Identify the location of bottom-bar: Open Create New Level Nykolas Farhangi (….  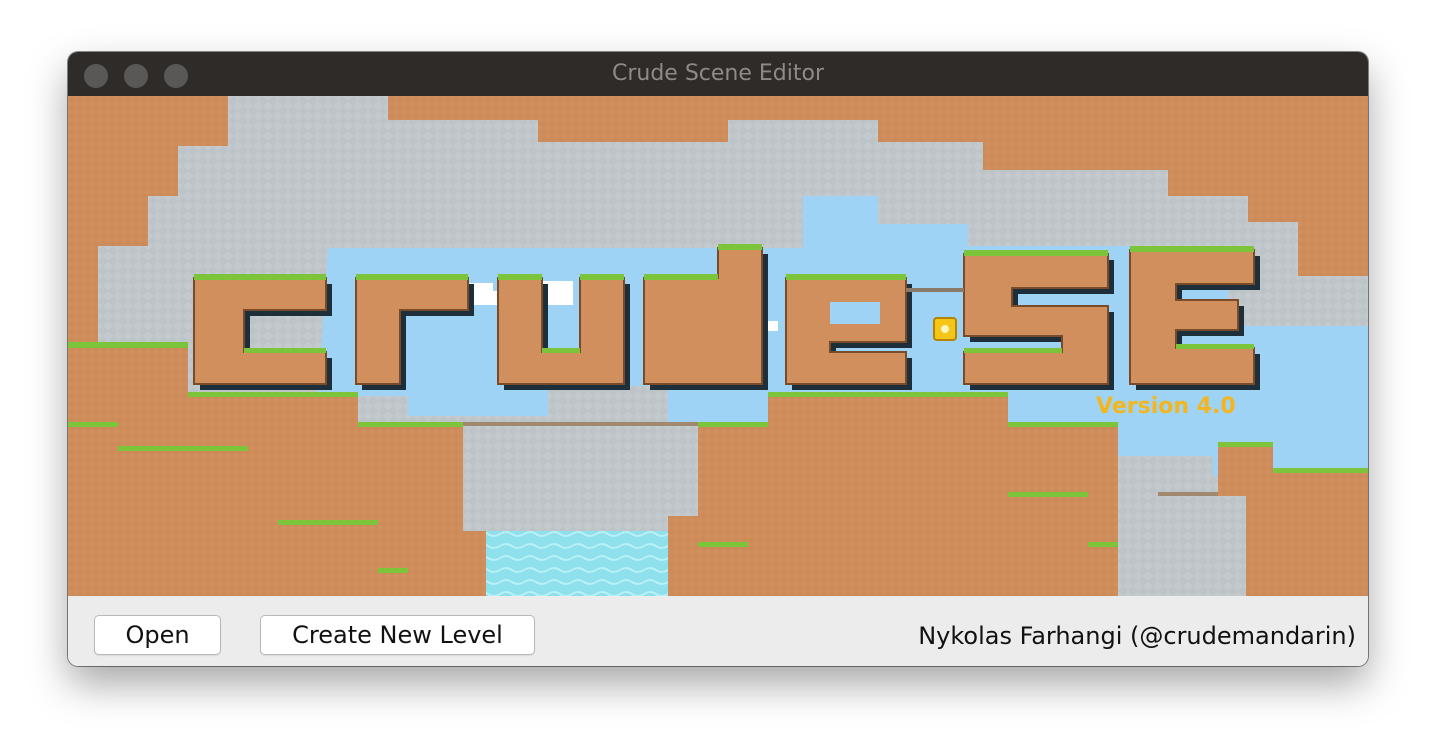
(718, 631).